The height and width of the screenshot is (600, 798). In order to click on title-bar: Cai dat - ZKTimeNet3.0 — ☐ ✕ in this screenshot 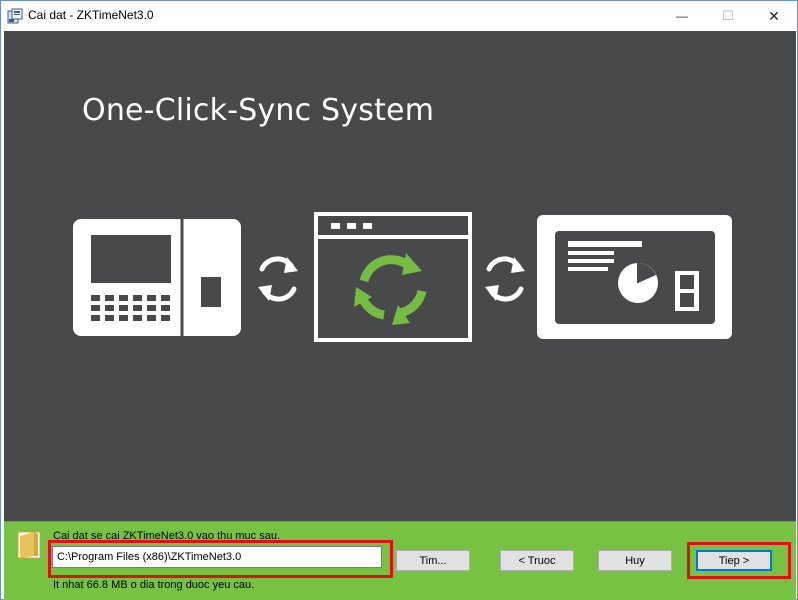, I will do `click(399, 16)`.